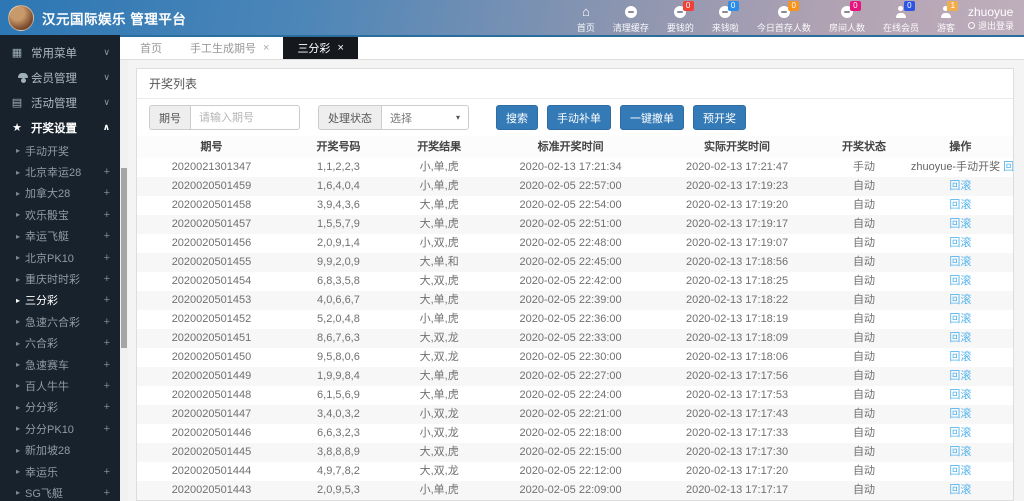 This screenshot has width=1024, height=501. What do you see at coordinates (60, 52) in the screenshot?
I see `sidebar-group-0: ▦ 常用菜单 ∨` at bounding box center [60, 52].